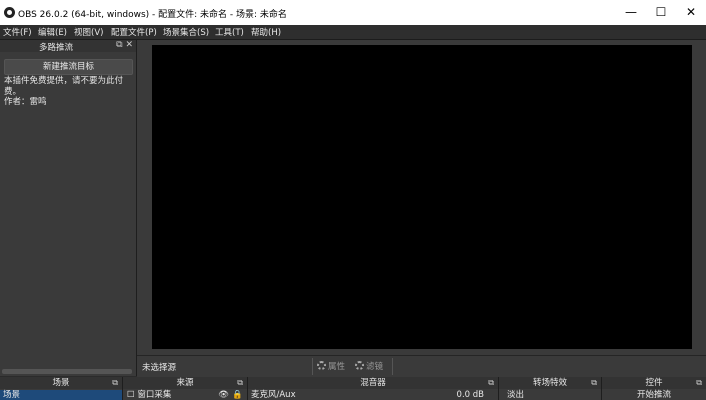 The height and width of the screenshot is (400, 706). What do you see at coordinates (631, 12) in the screenshot?
I see `minimize-button: —` at bounding box center [631, 12].